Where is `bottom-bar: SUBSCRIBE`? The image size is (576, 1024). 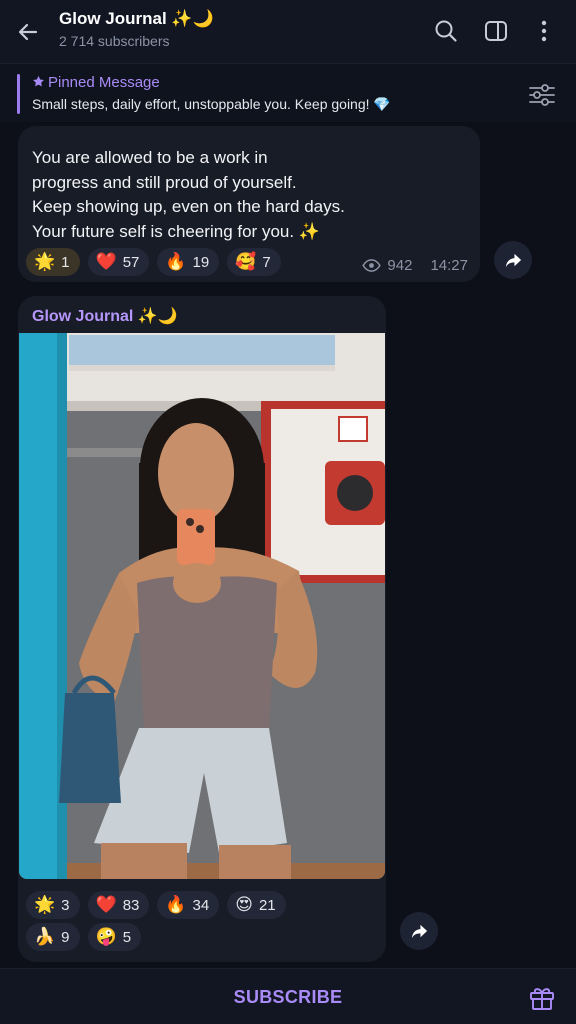
bottom-bar: SUBSCRIBE is located at coordinates (288, 996).